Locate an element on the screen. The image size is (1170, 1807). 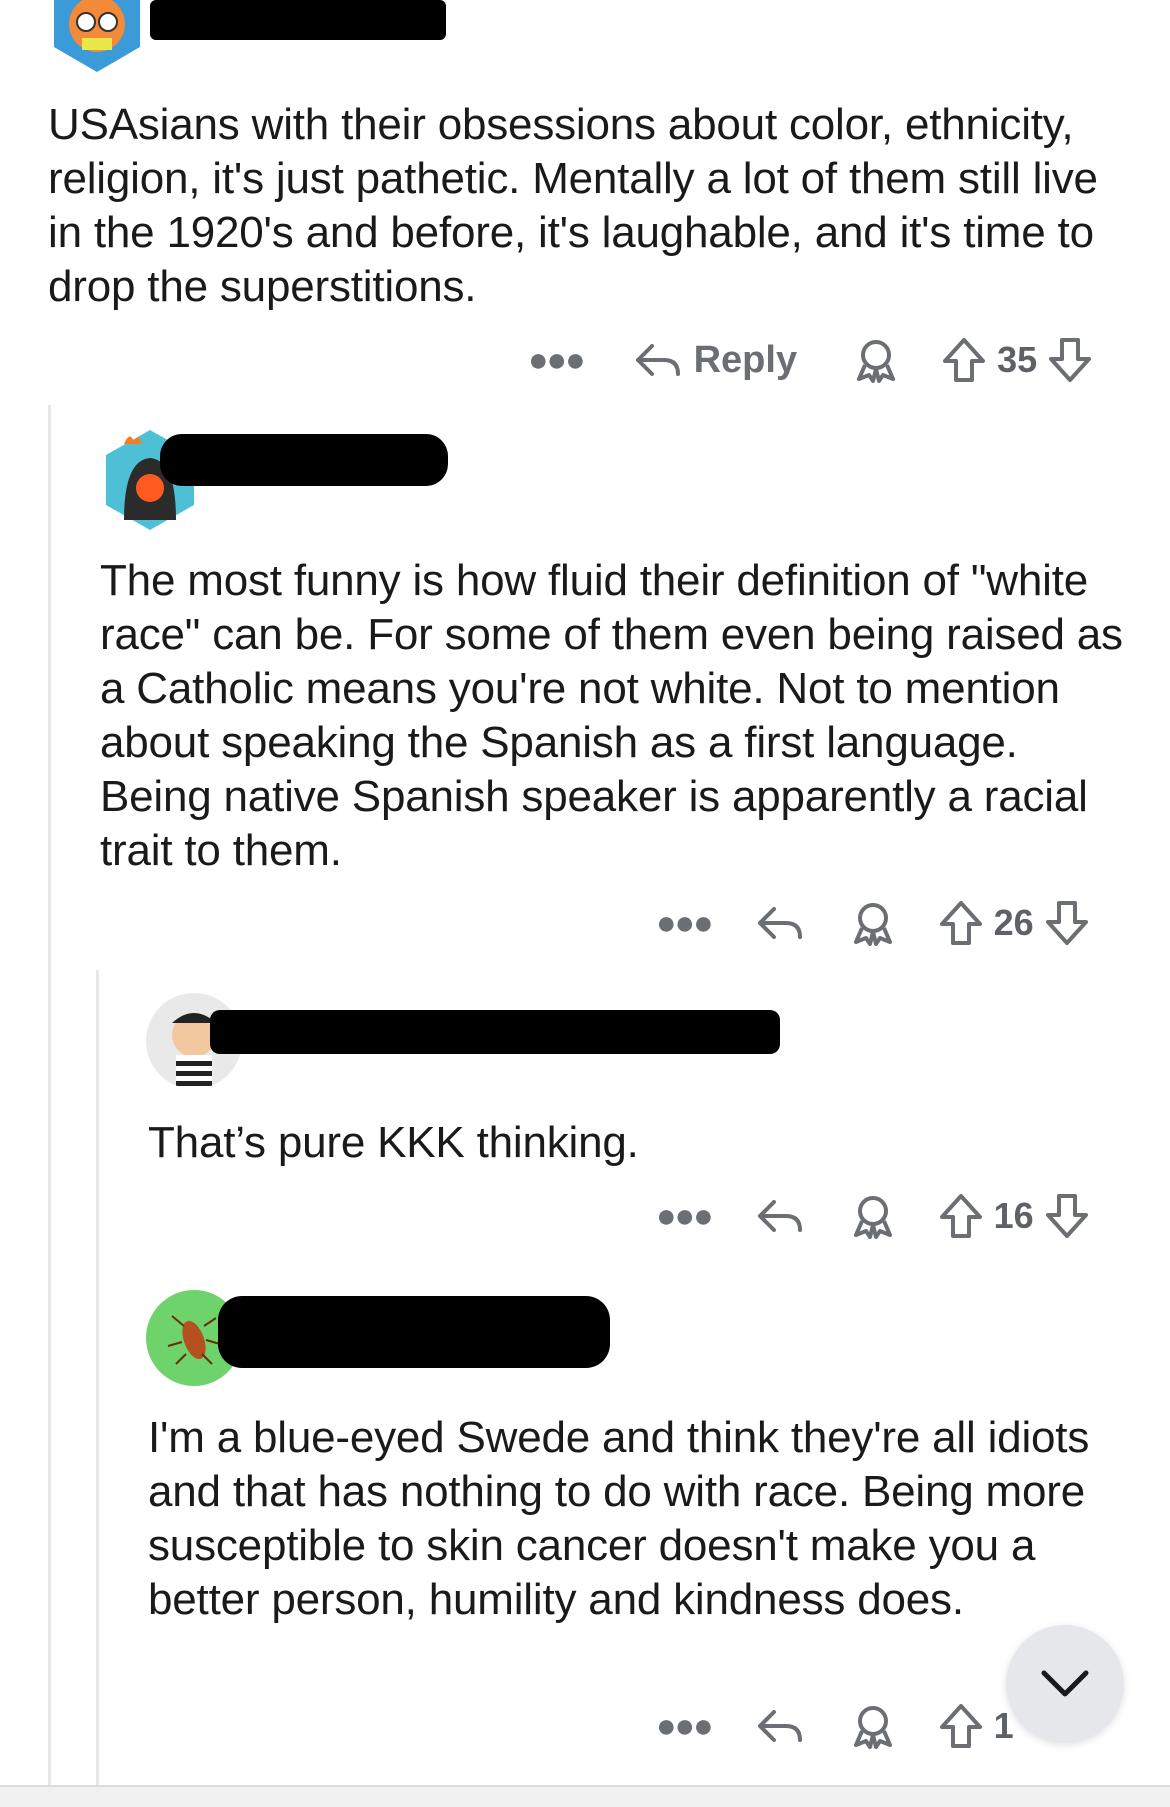
cartoon-avatar-icon is located at coordinates (97, 36).